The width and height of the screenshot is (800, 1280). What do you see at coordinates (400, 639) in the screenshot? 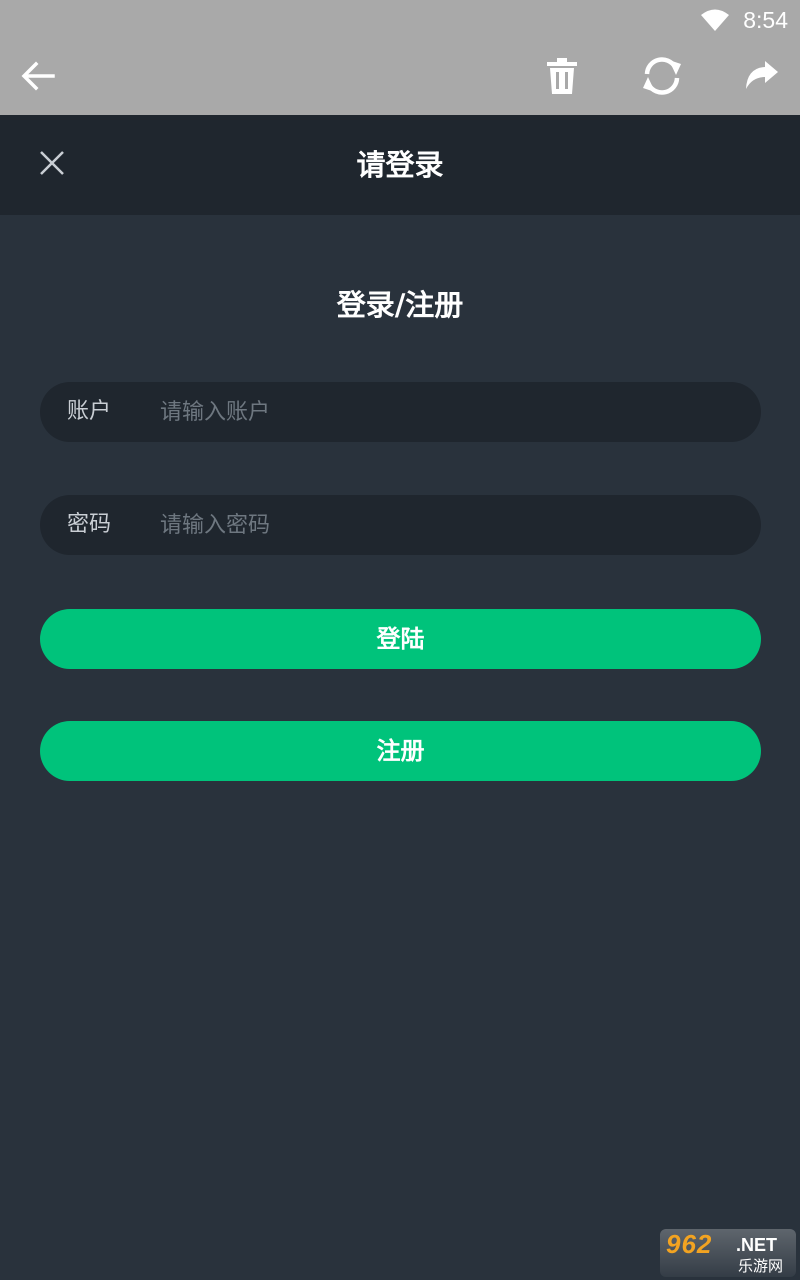
I see `login-button: 登陆` at bounding box center [400, 639].